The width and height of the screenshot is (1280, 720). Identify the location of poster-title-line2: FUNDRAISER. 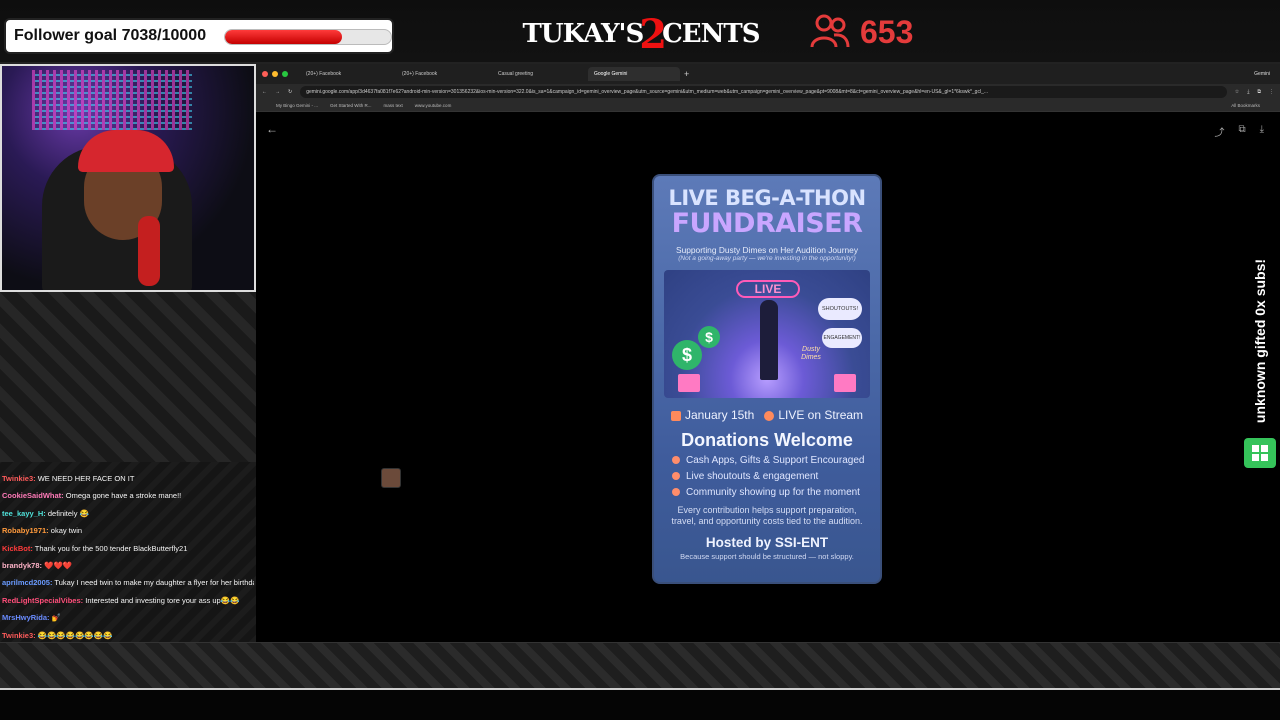
(767, 223).